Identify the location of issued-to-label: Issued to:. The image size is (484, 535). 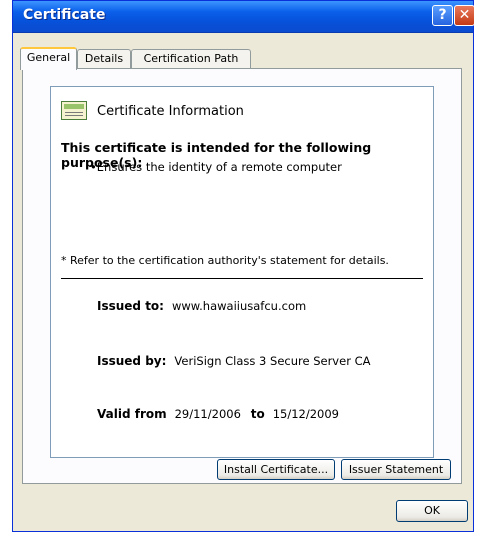
(130, 306).